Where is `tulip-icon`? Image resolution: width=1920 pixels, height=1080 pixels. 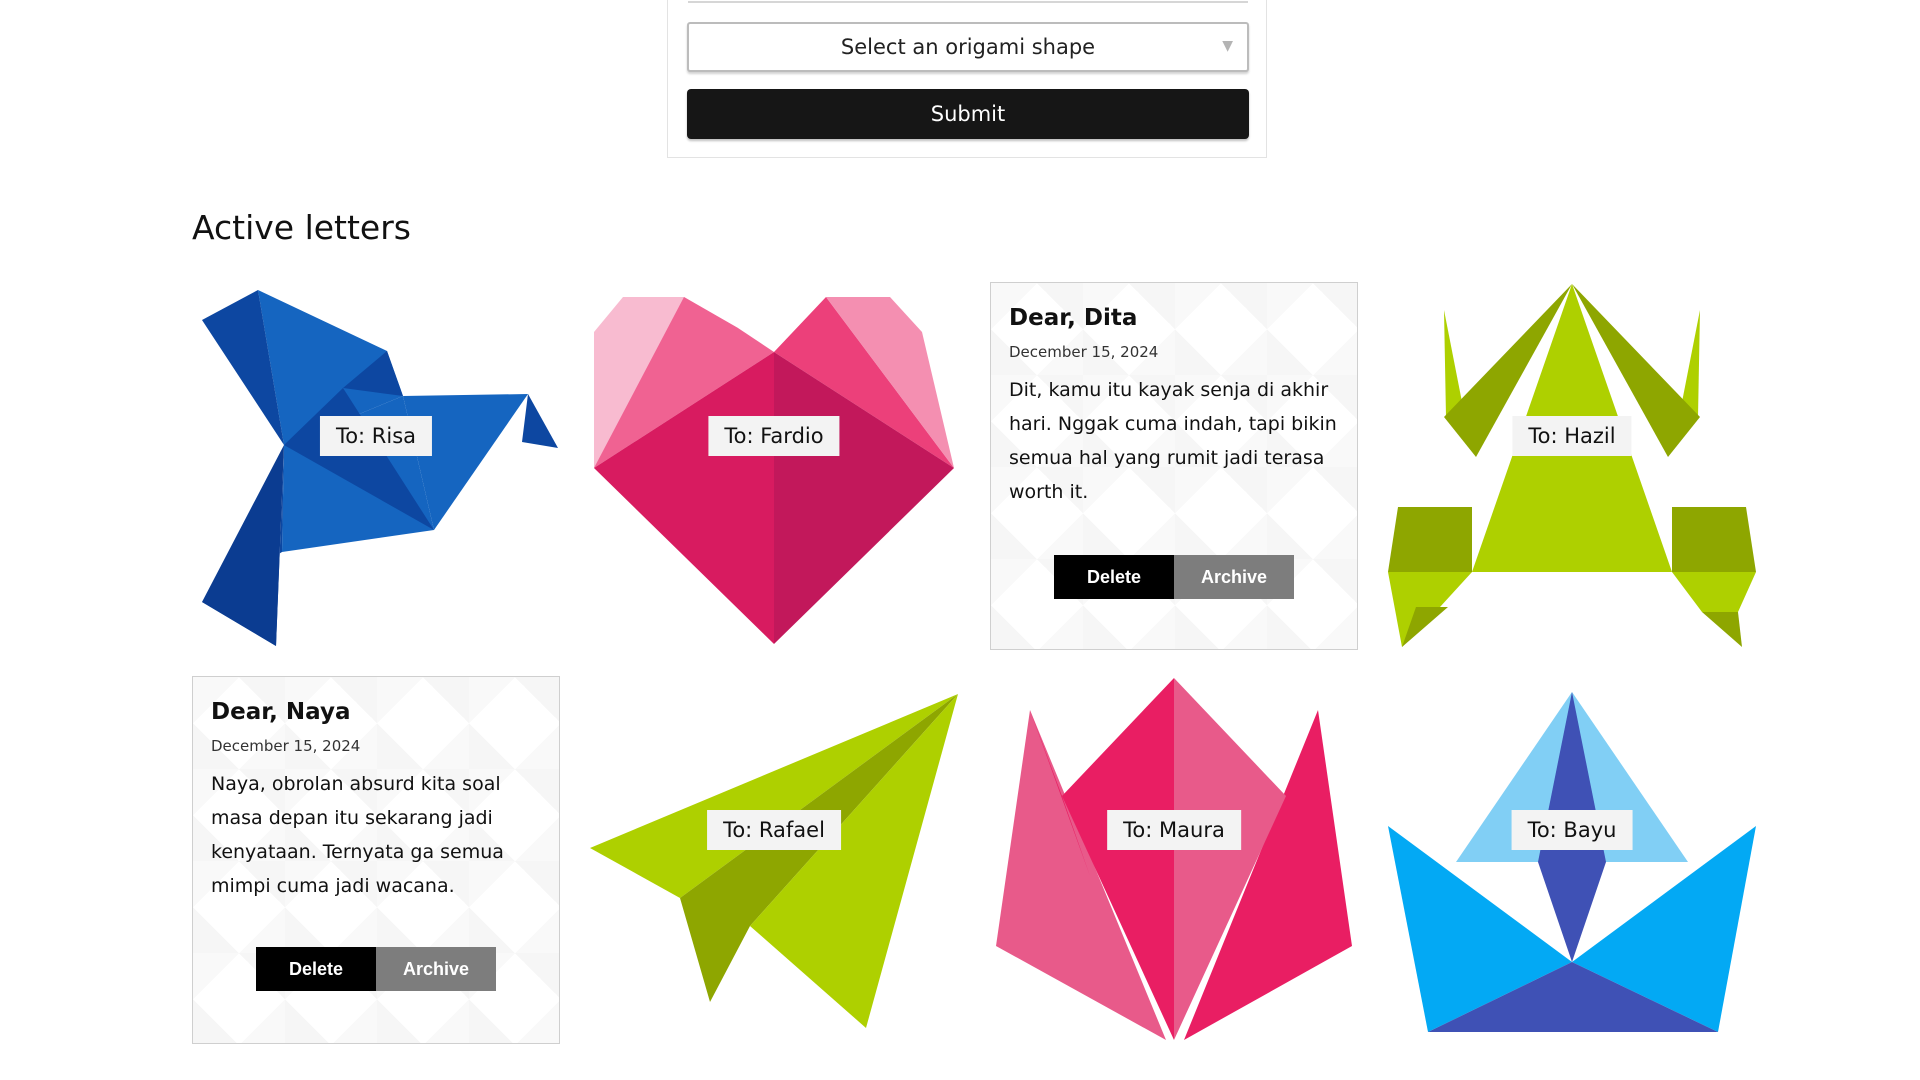
tulip-icon is located at coordinates (1174, 859).